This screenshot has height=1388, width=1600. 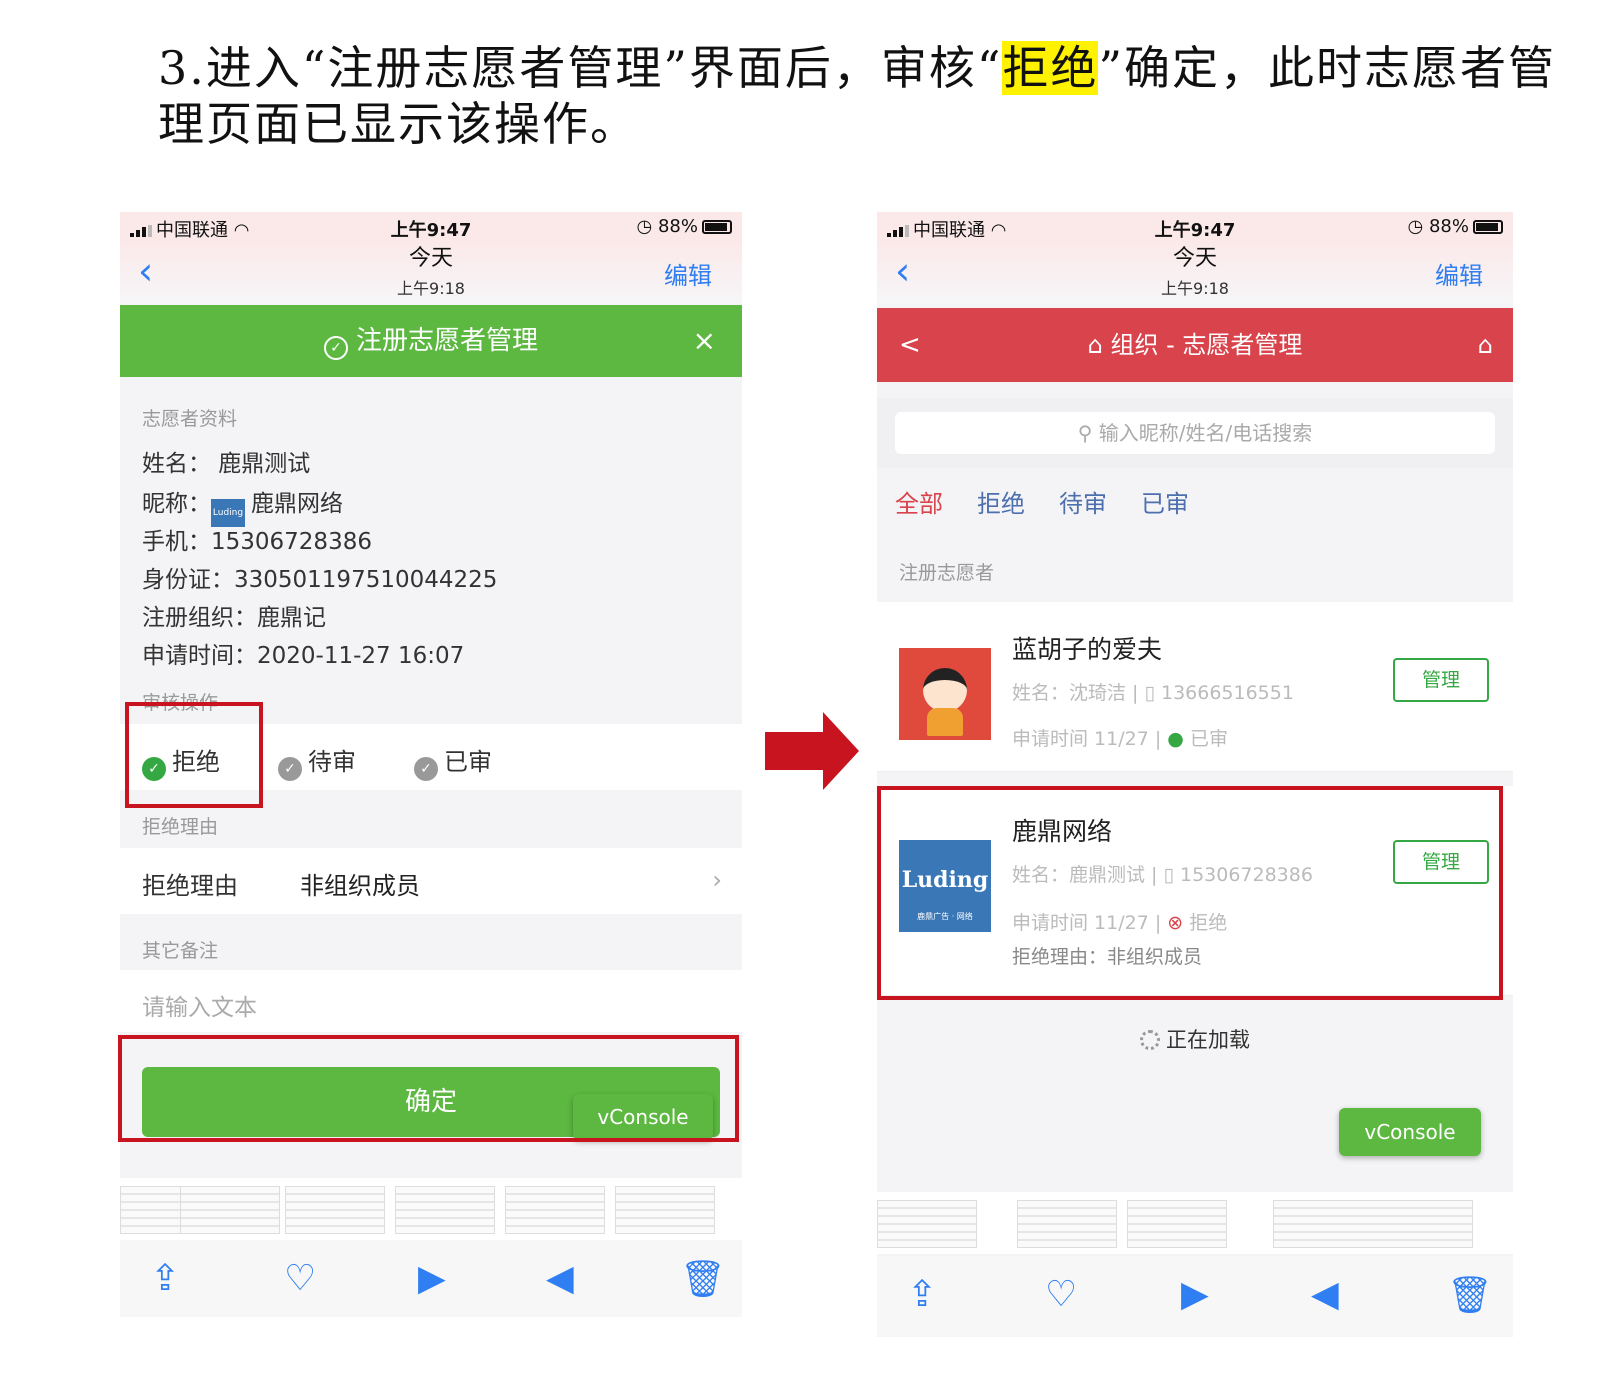 I want to click on tab-approved: 已审, so click(x=1165, y=504).